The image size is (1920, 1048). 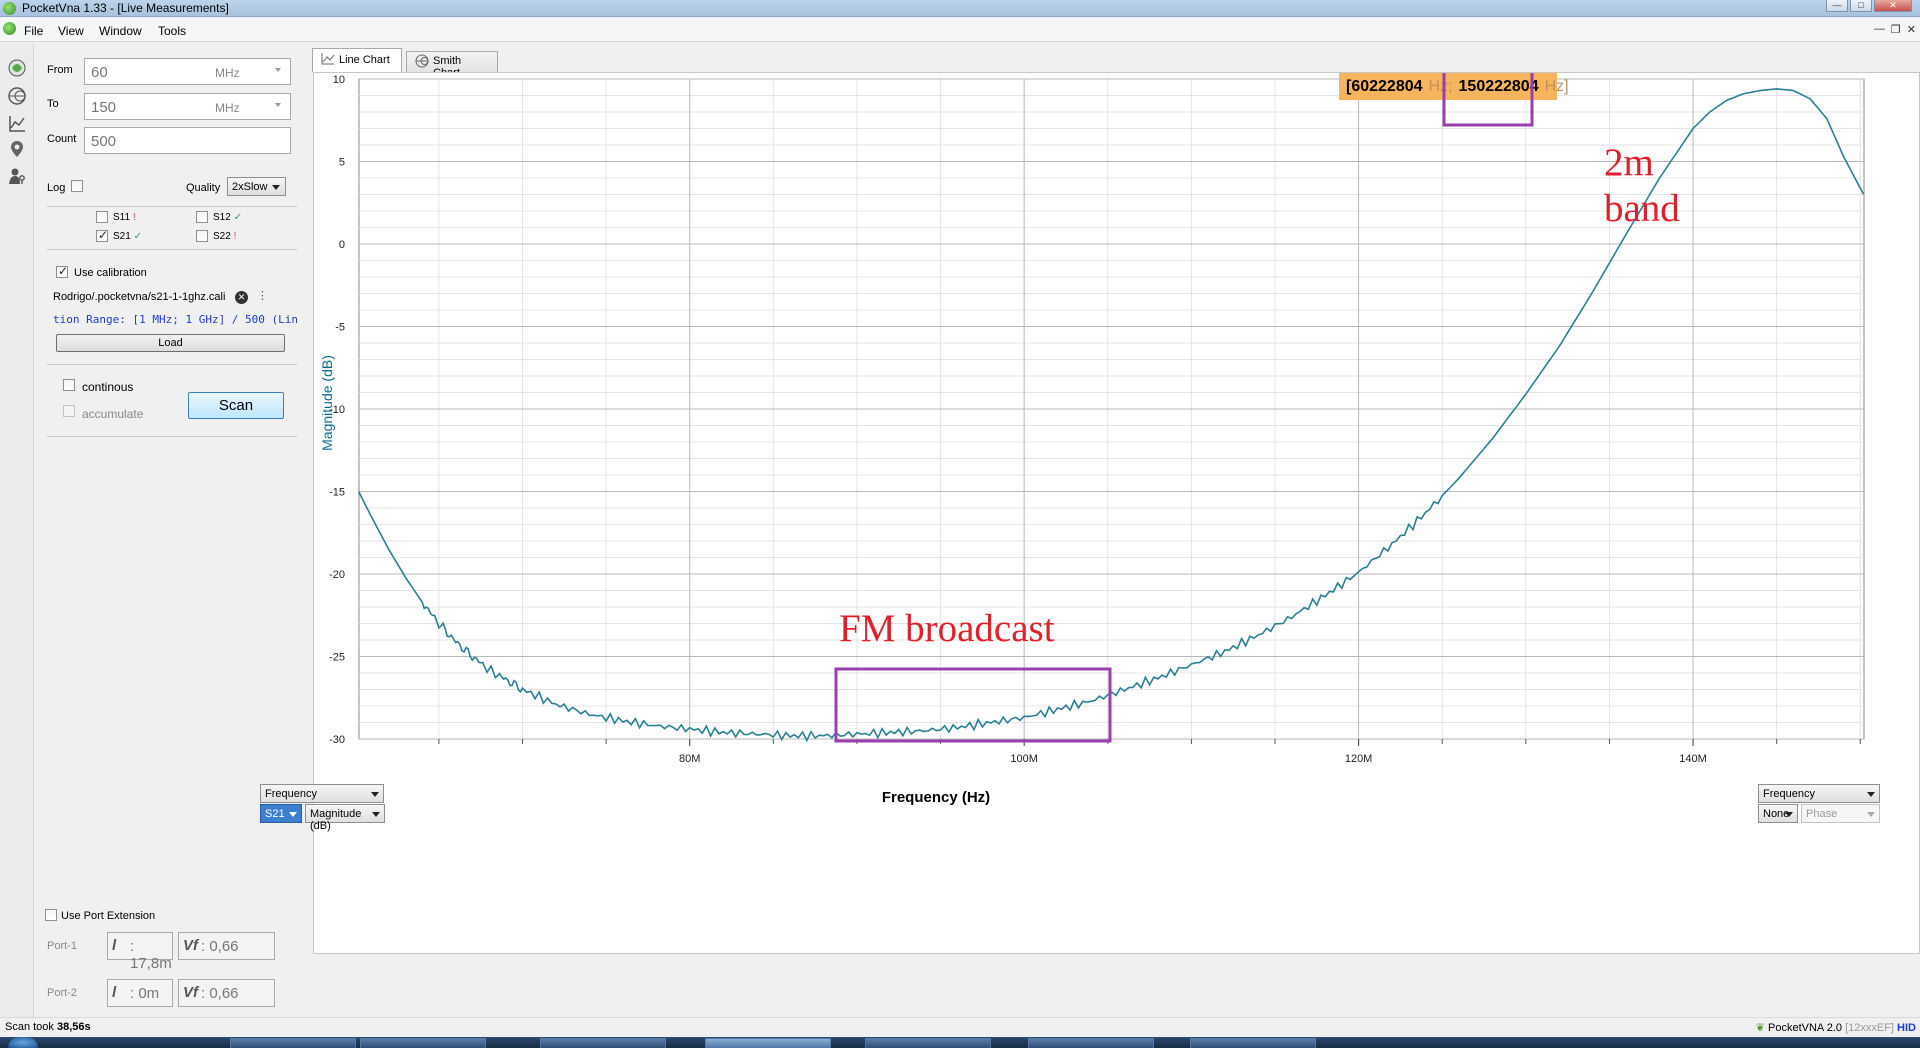 What do you see at coordinates (114, 992) in the screenshot?
I see `length-symbol: l` at bounding box center [114, 992].